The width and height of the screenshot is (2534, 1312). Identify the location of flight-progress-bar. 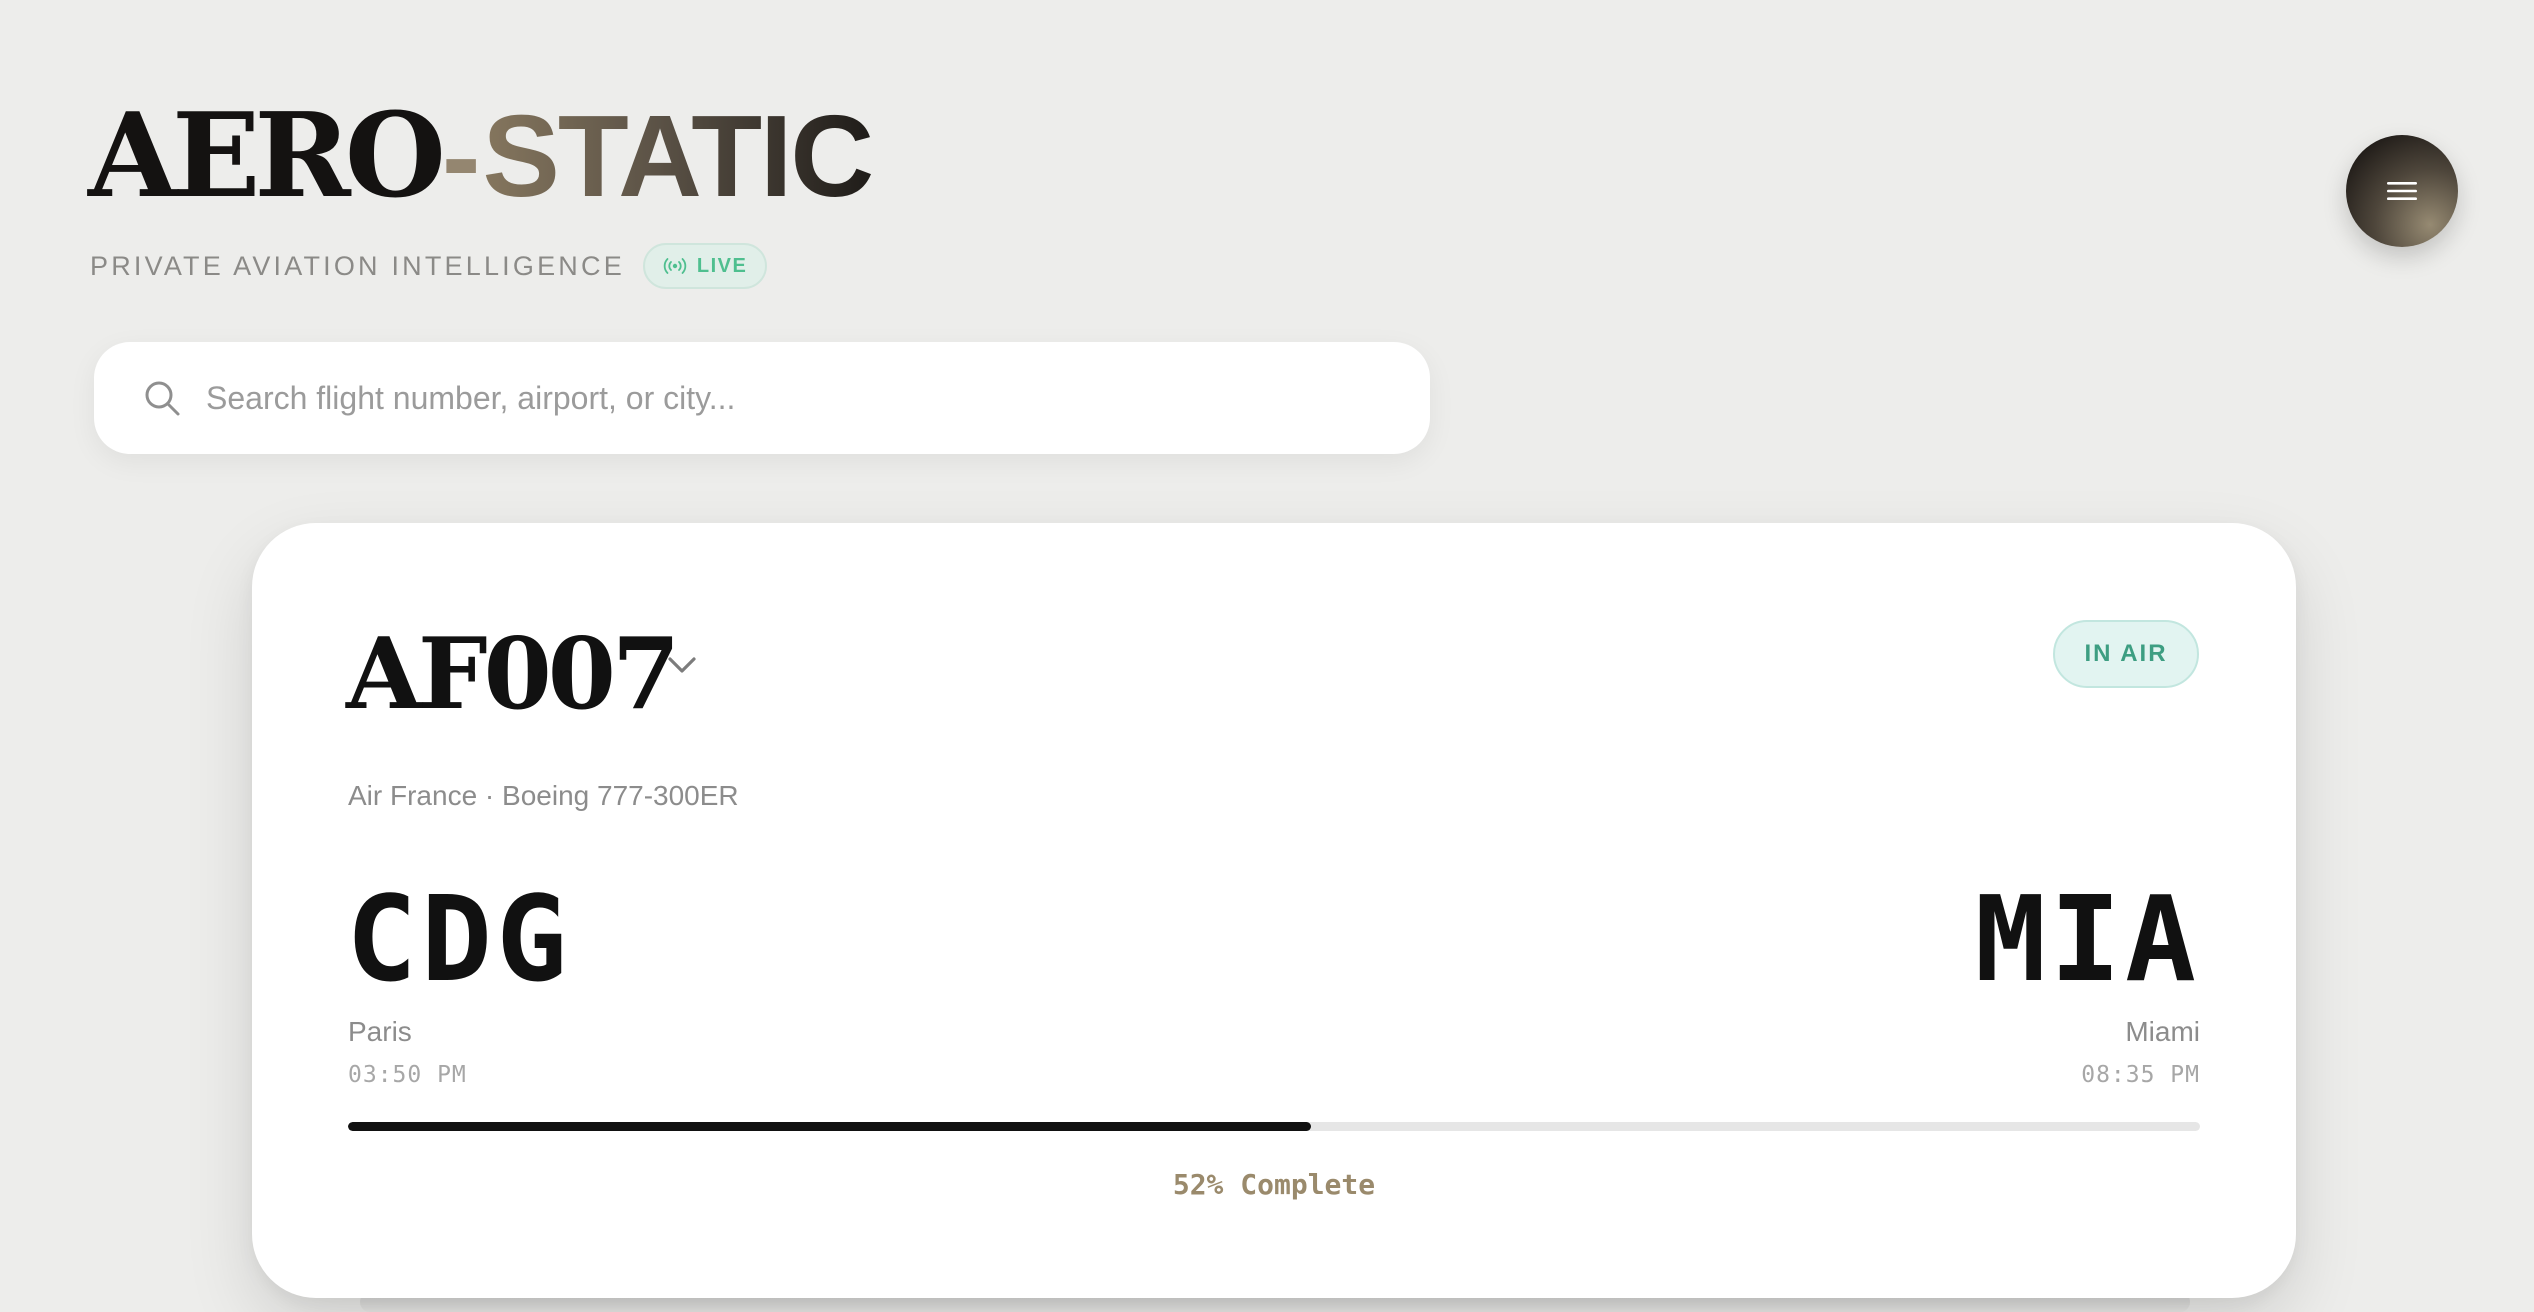
(1274, 1126).